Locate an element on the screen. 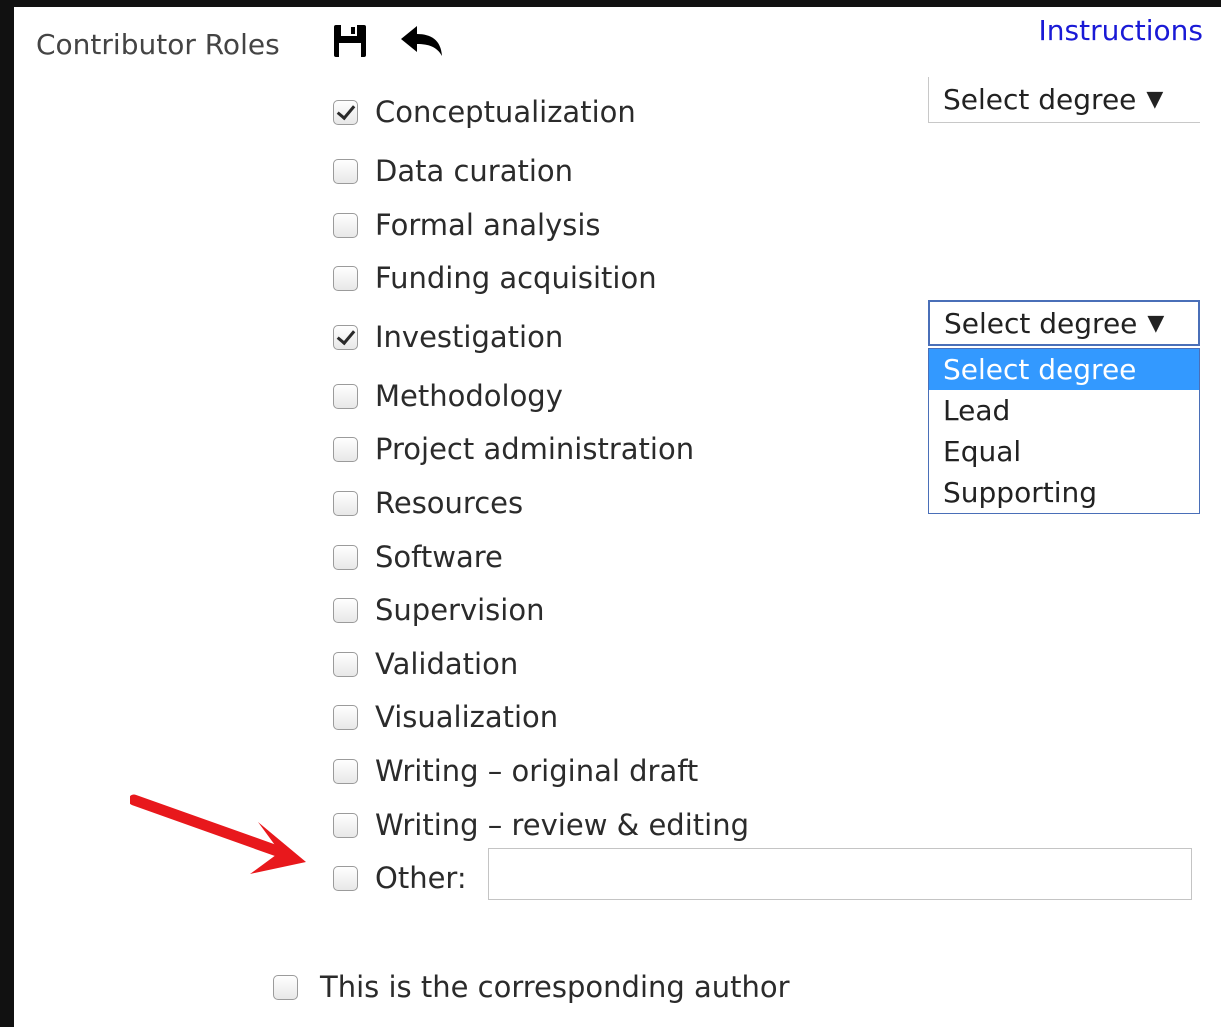 The image size is (1221, 1027). role-item: Formal analysis is located at coordinates (467, 225).